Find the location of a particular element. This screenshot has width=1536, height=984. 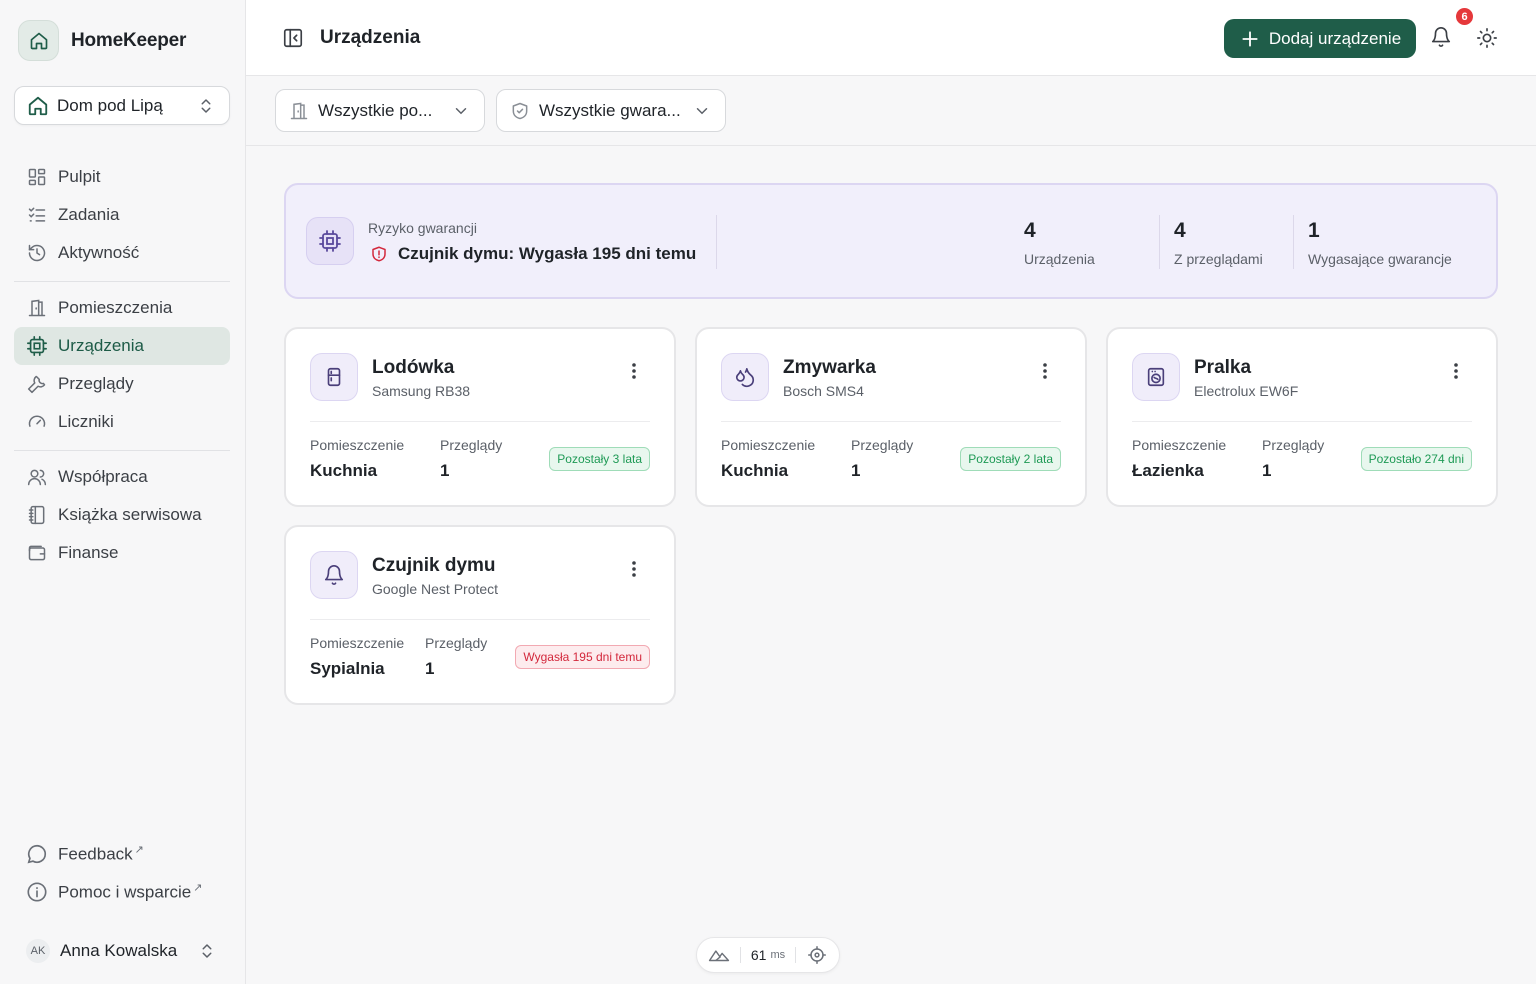

nav-item-zadania: Zadania is located at coordinates (122, 215).